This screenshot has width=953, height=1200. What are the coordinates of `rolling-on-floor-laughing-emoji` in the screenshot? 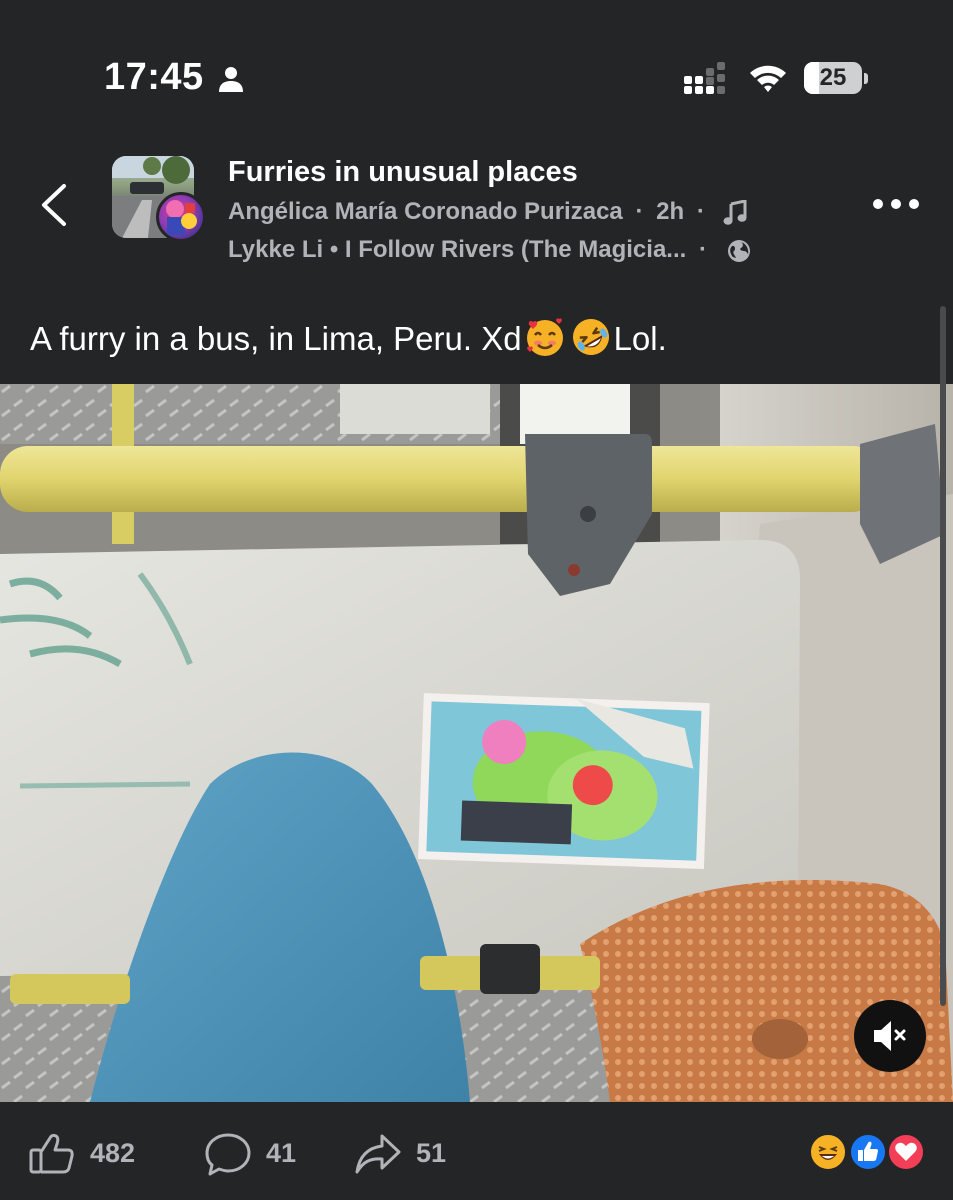 It's located at (590, 337).